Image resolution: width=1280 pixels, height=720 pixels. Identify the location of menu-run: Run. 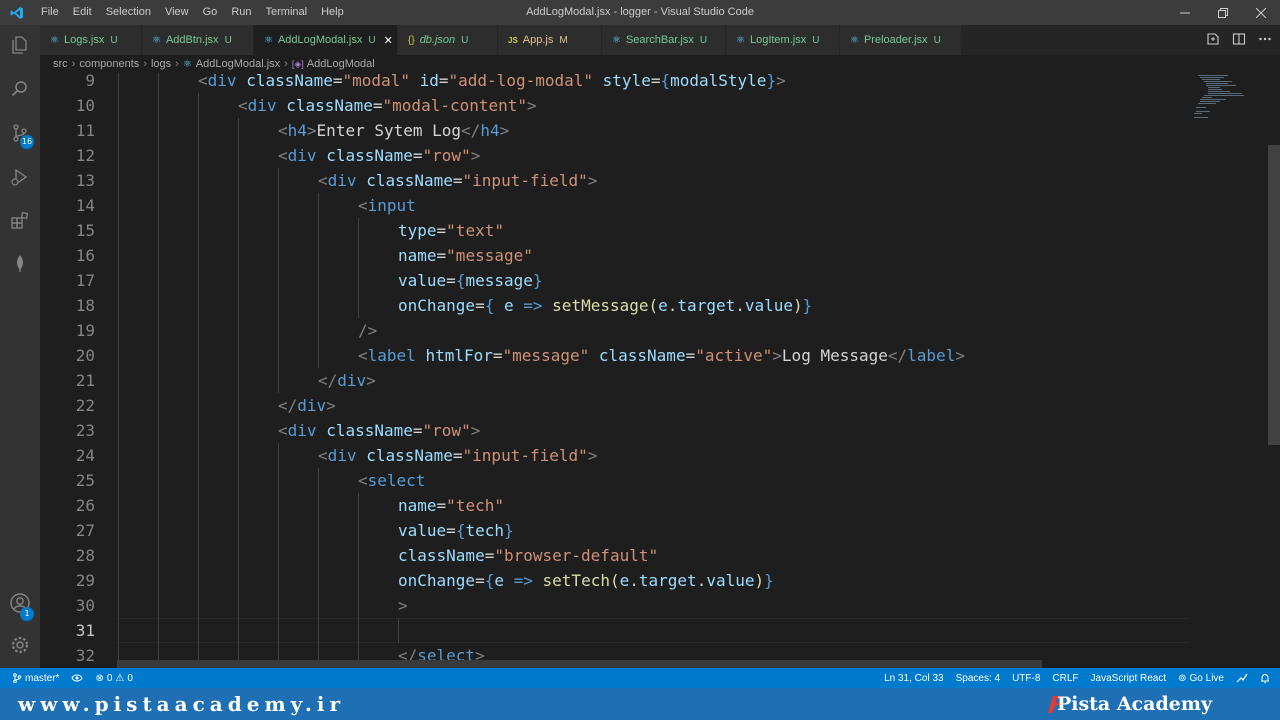
(241, 12).